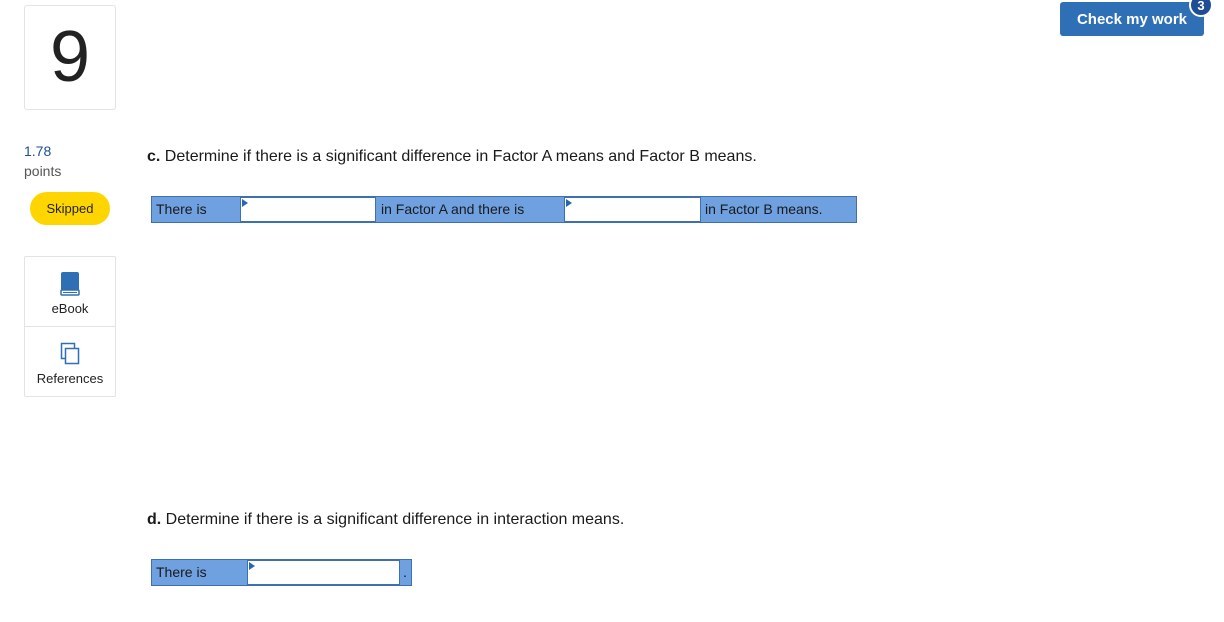 Image resolution: width=1224 pixels, height=622 pixels. I want to click on points-value: 1.78, so click(38, 151).